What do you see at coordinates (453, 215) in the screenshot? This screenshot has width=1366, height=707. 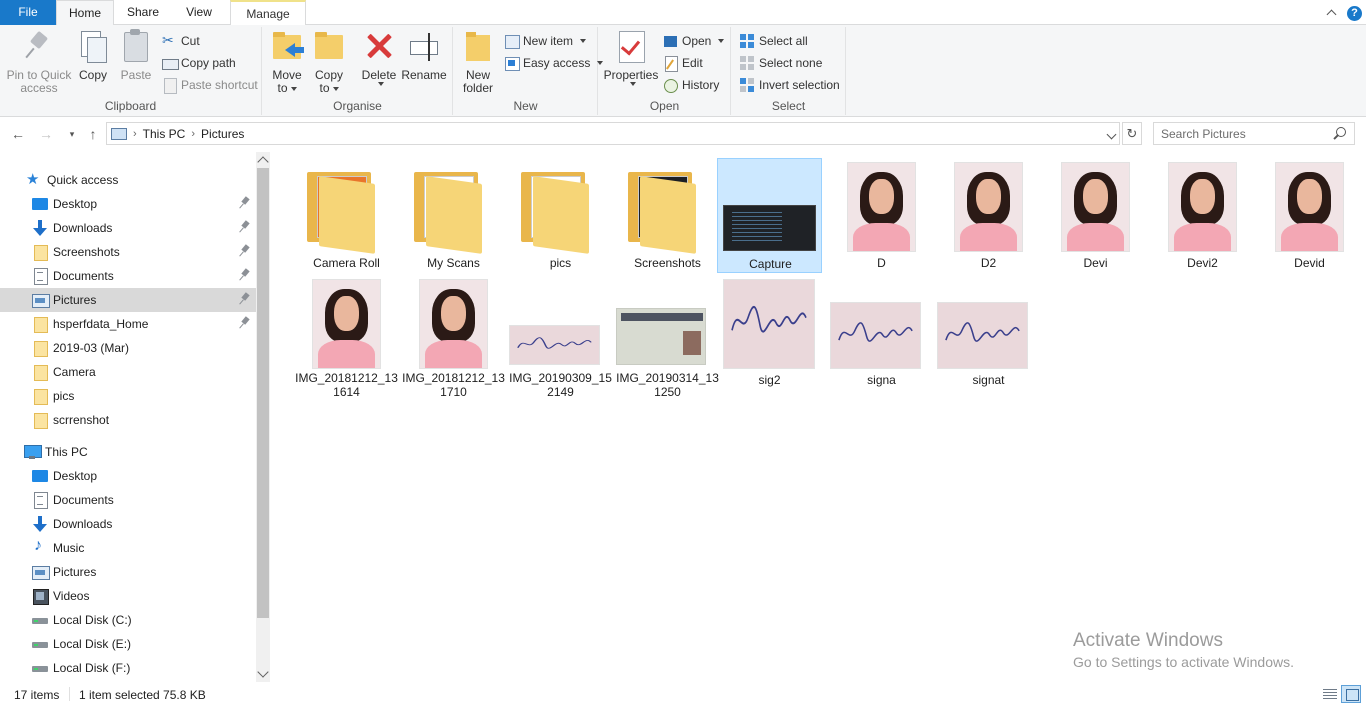 I see `folder-item: My Scans` at bounding box center [453, 215].